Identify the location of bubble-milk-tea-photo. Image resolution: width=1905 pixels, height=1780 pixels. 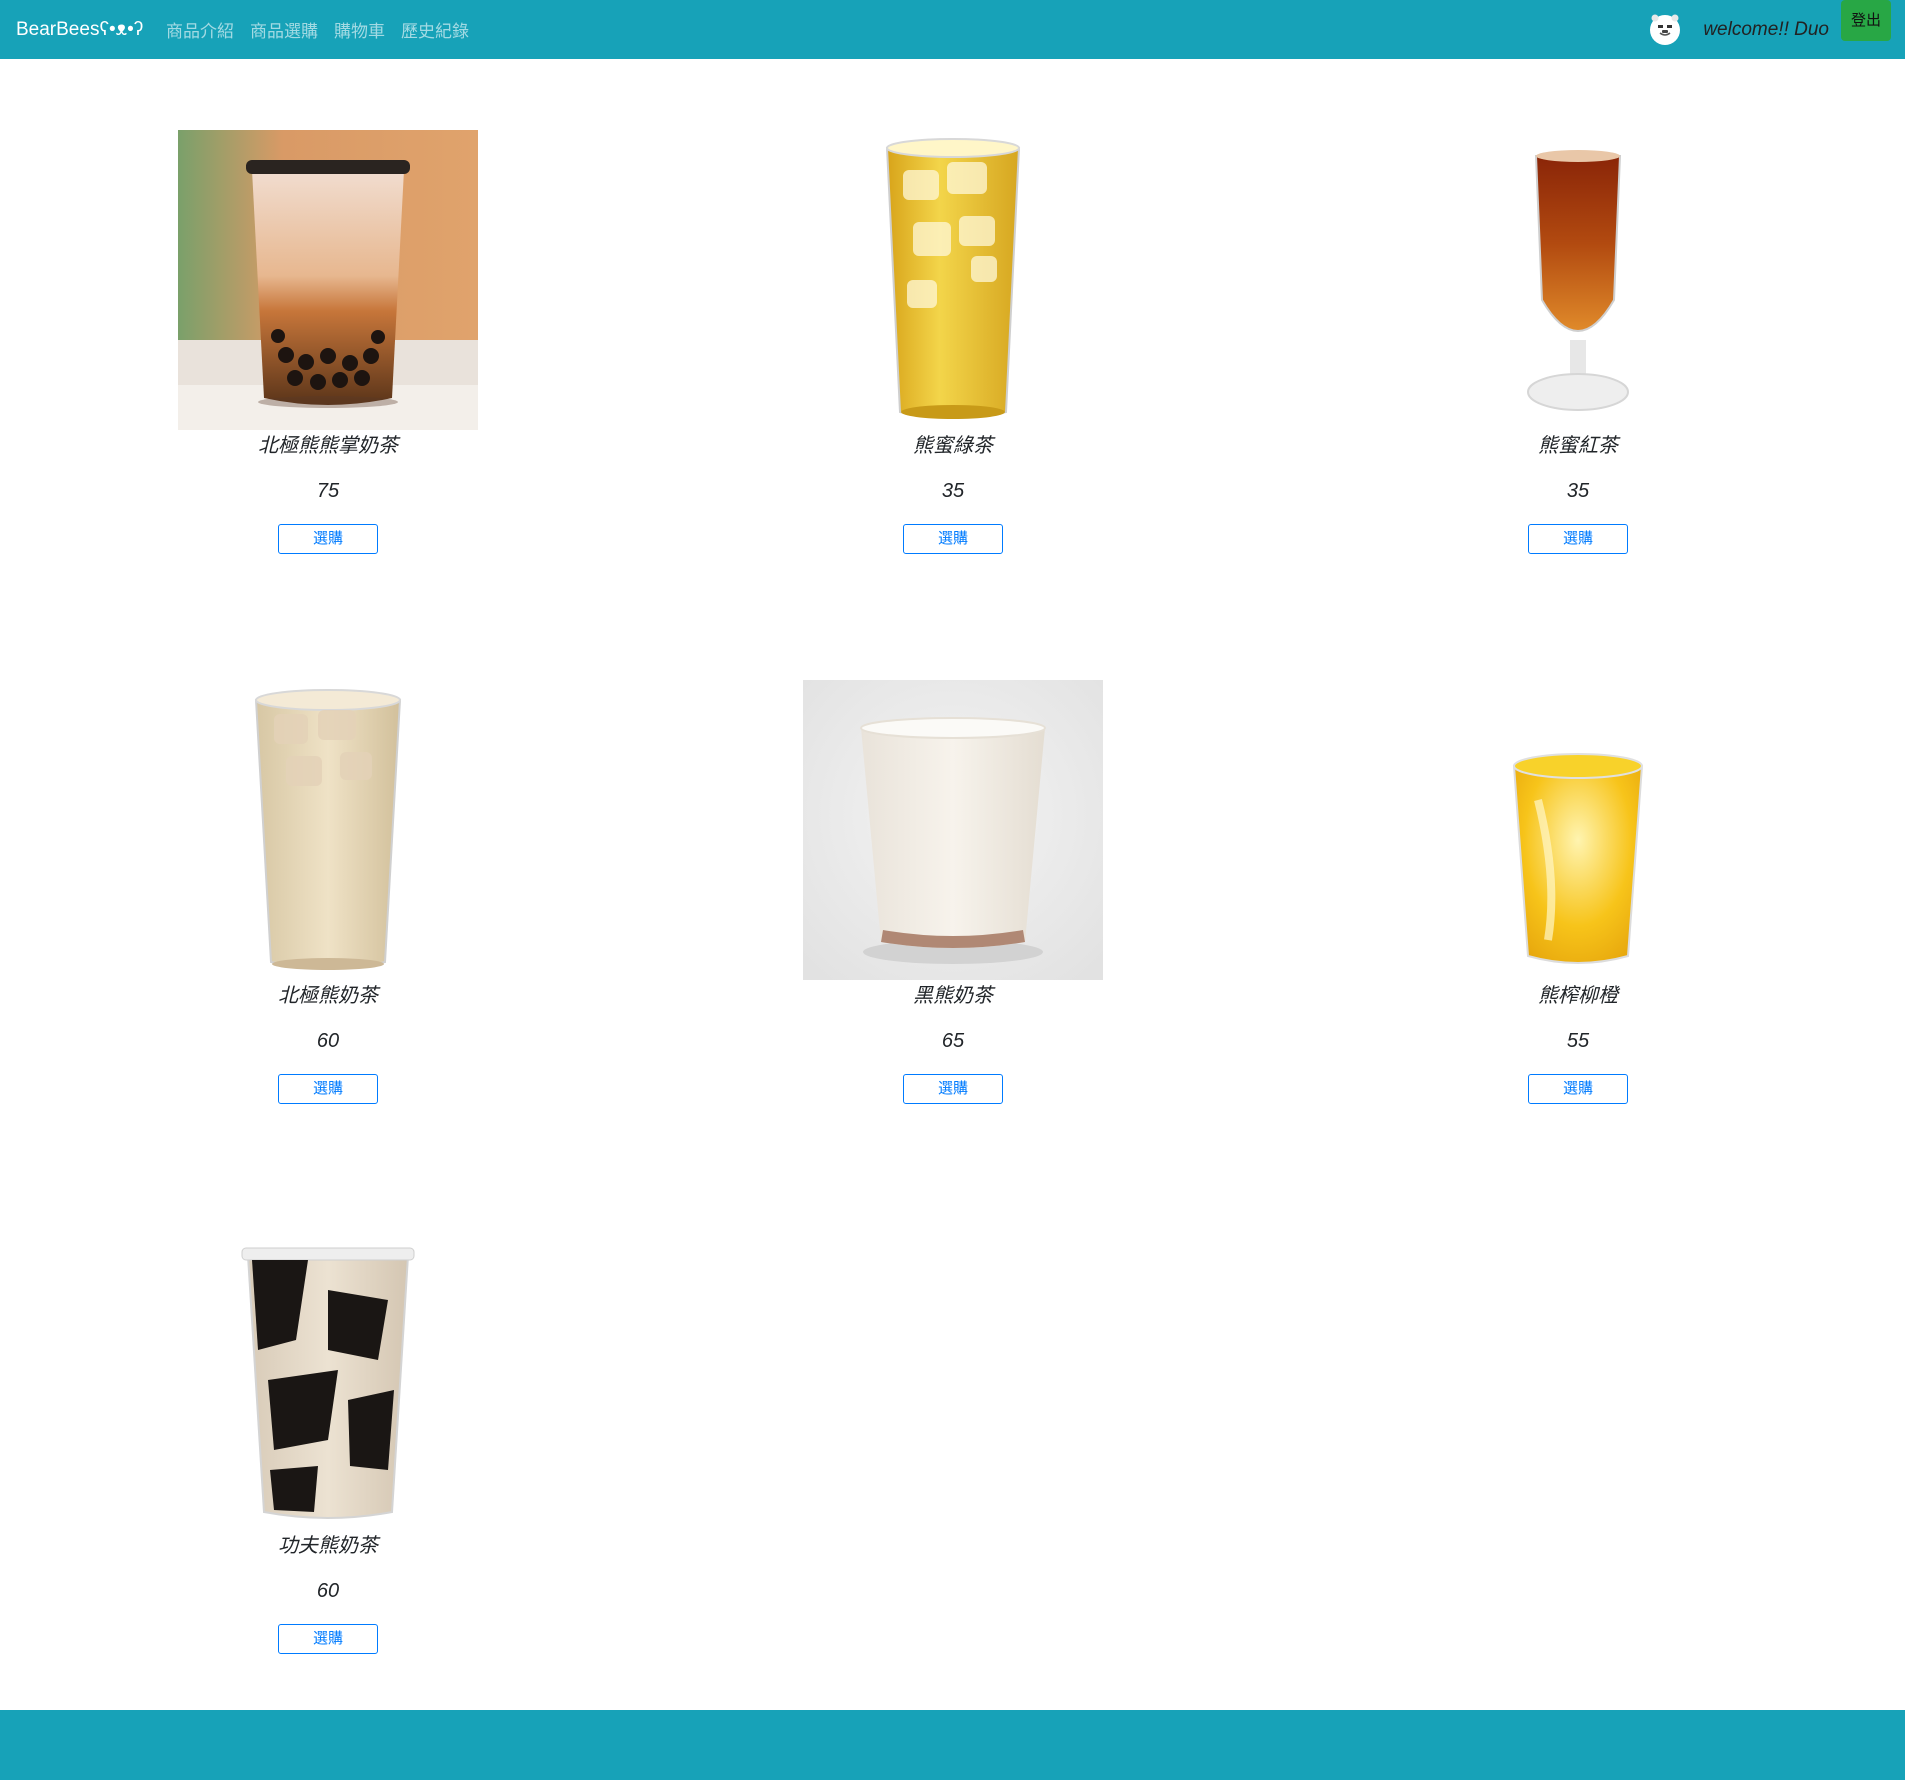
(328, 280).